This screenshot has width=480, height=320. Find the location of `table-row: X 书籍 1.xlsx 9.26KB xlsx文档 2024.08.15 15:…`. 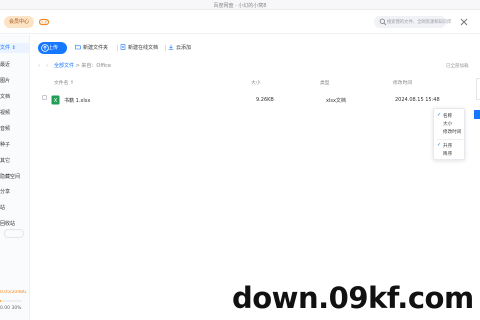

table-row: X 书籍 1.xlsx 9.26KB xlsx文档 2024.08.15 15:… is located at coordinates (248, 100).